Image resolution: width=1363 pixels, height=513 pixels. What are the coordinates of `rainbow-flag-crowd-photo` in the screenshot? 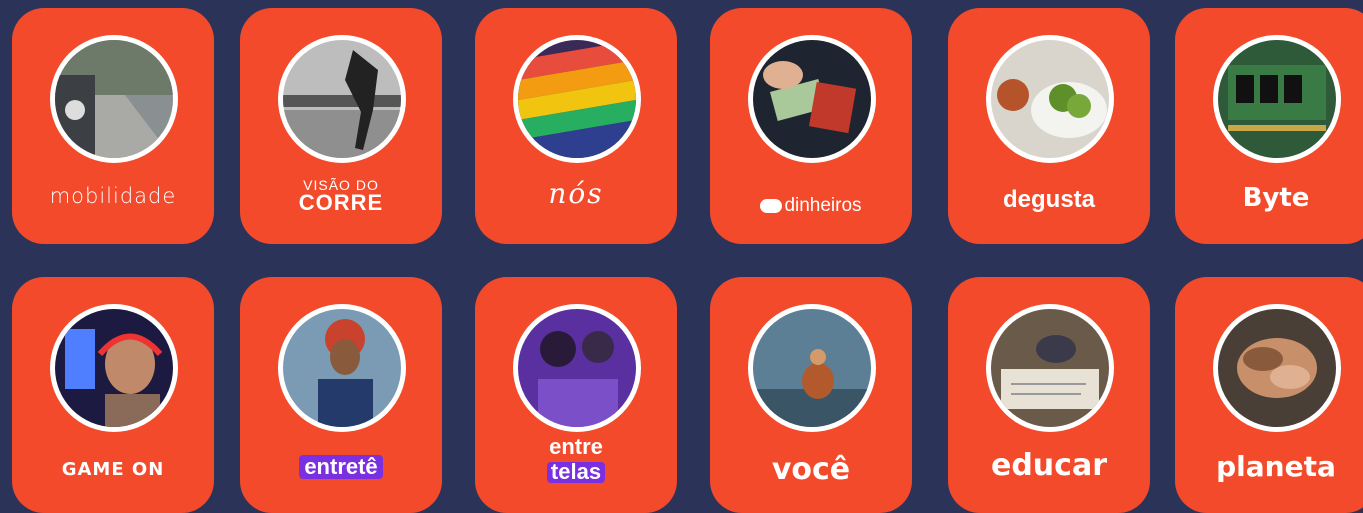 It's located at (577, 99).